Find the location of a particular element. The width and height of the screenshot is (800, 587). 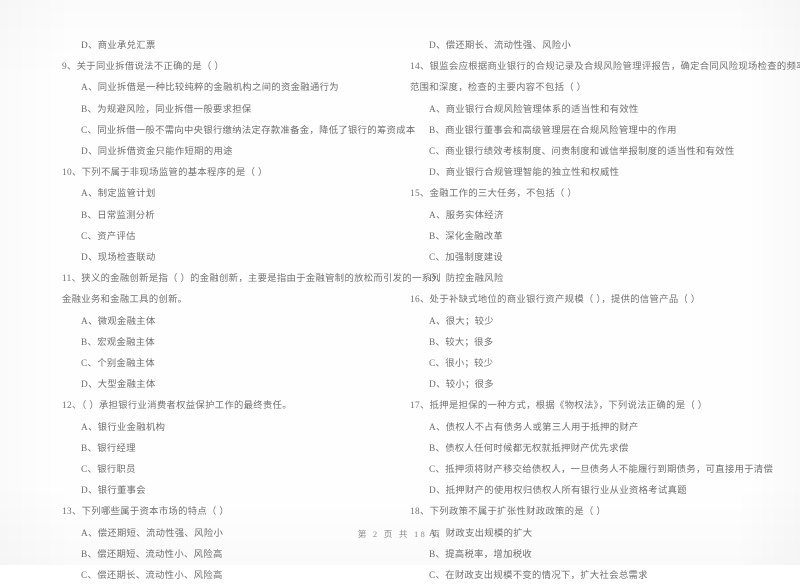

answer-option: B、为规避风险，同业拆借一般要求担保 is located at coordinates (166, 109).